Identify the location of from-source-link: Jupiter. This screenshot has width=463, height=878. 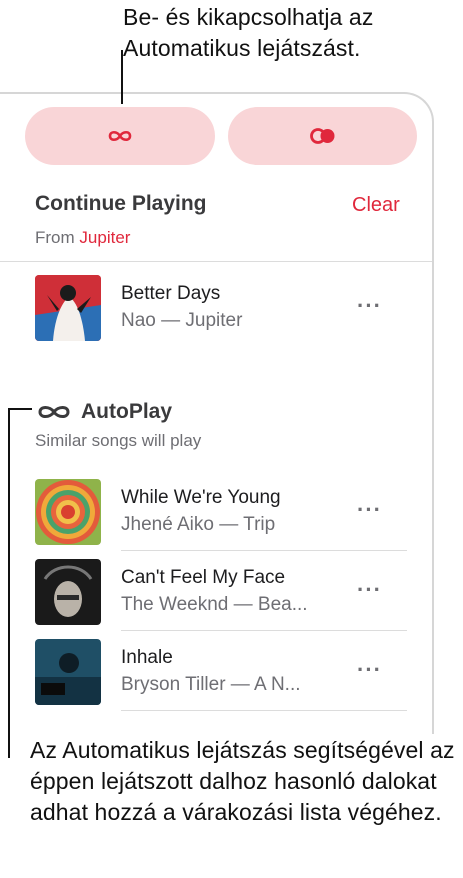
(104, 237).